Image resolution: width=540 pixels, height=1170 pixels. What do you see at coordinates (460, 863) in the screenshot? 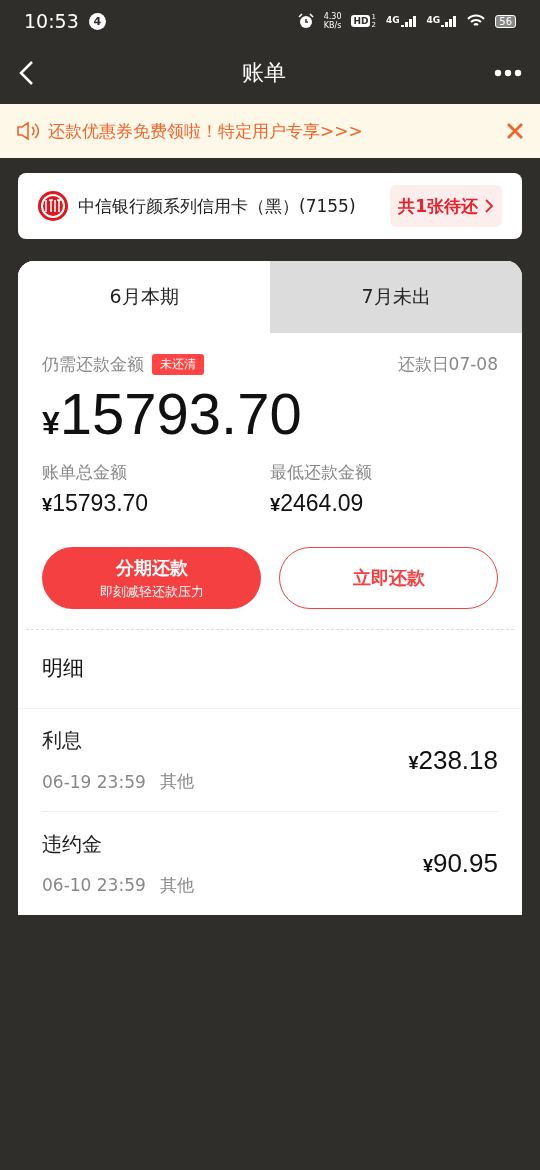
I see `item-amount: ¥90.95` at bounding box center [460, 863].